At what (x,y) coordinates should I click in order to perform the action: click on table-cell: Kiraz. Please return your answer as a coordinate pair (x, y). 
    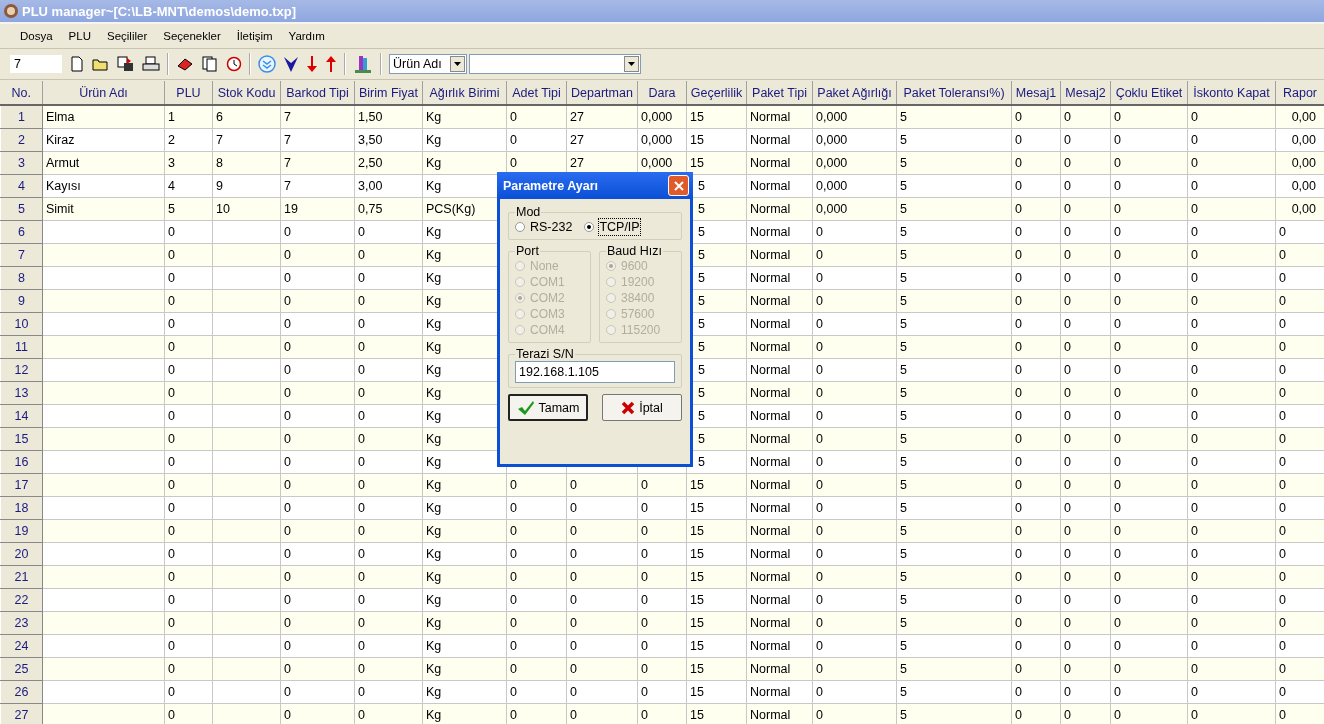
    Looking at the image, I should click on (103, 140).